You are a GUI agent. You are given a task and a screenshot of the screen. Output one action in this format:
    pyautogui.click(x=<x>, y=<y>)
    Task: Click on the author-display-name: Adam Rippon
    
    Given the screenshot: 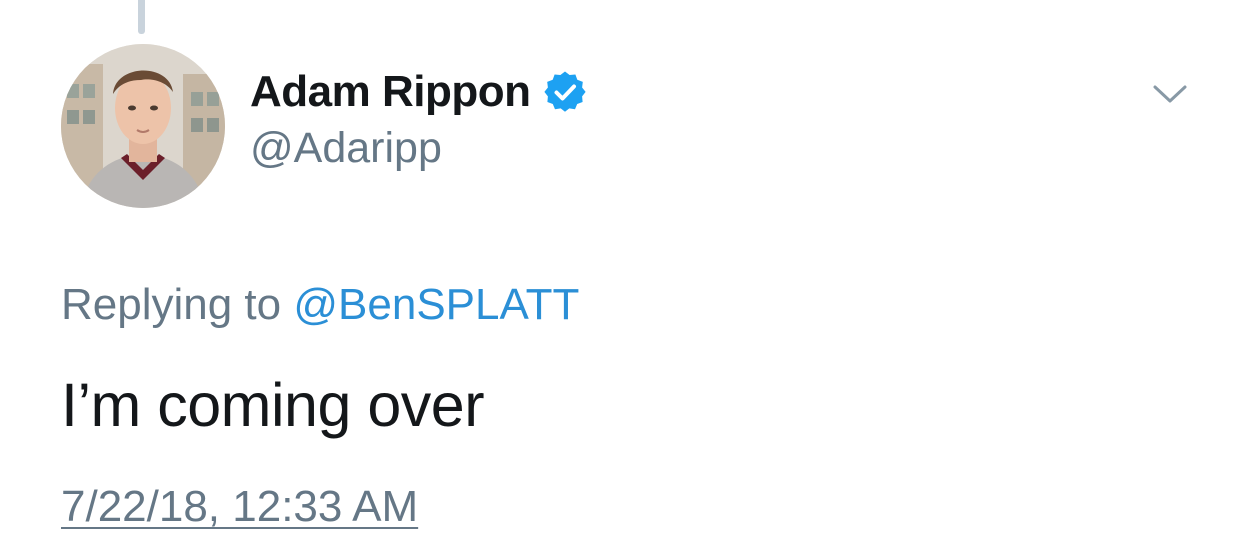 What is the action you would take?
    pyautogui.click(x=390, y=92)
    